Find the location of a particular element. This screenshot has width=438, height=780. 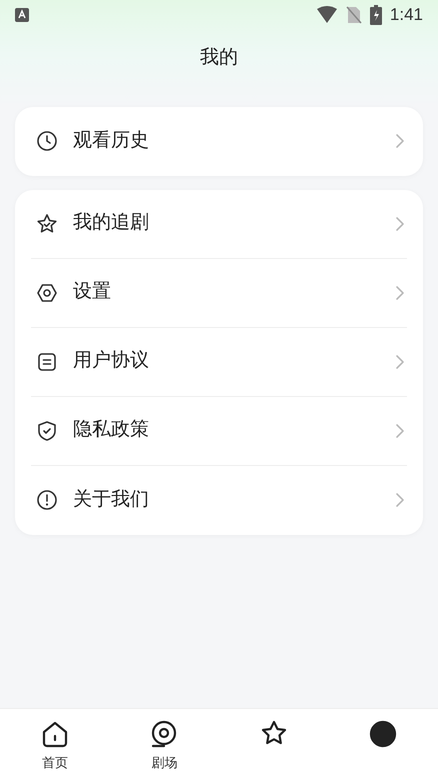

battery-icon is located at coordinates (376, 15).